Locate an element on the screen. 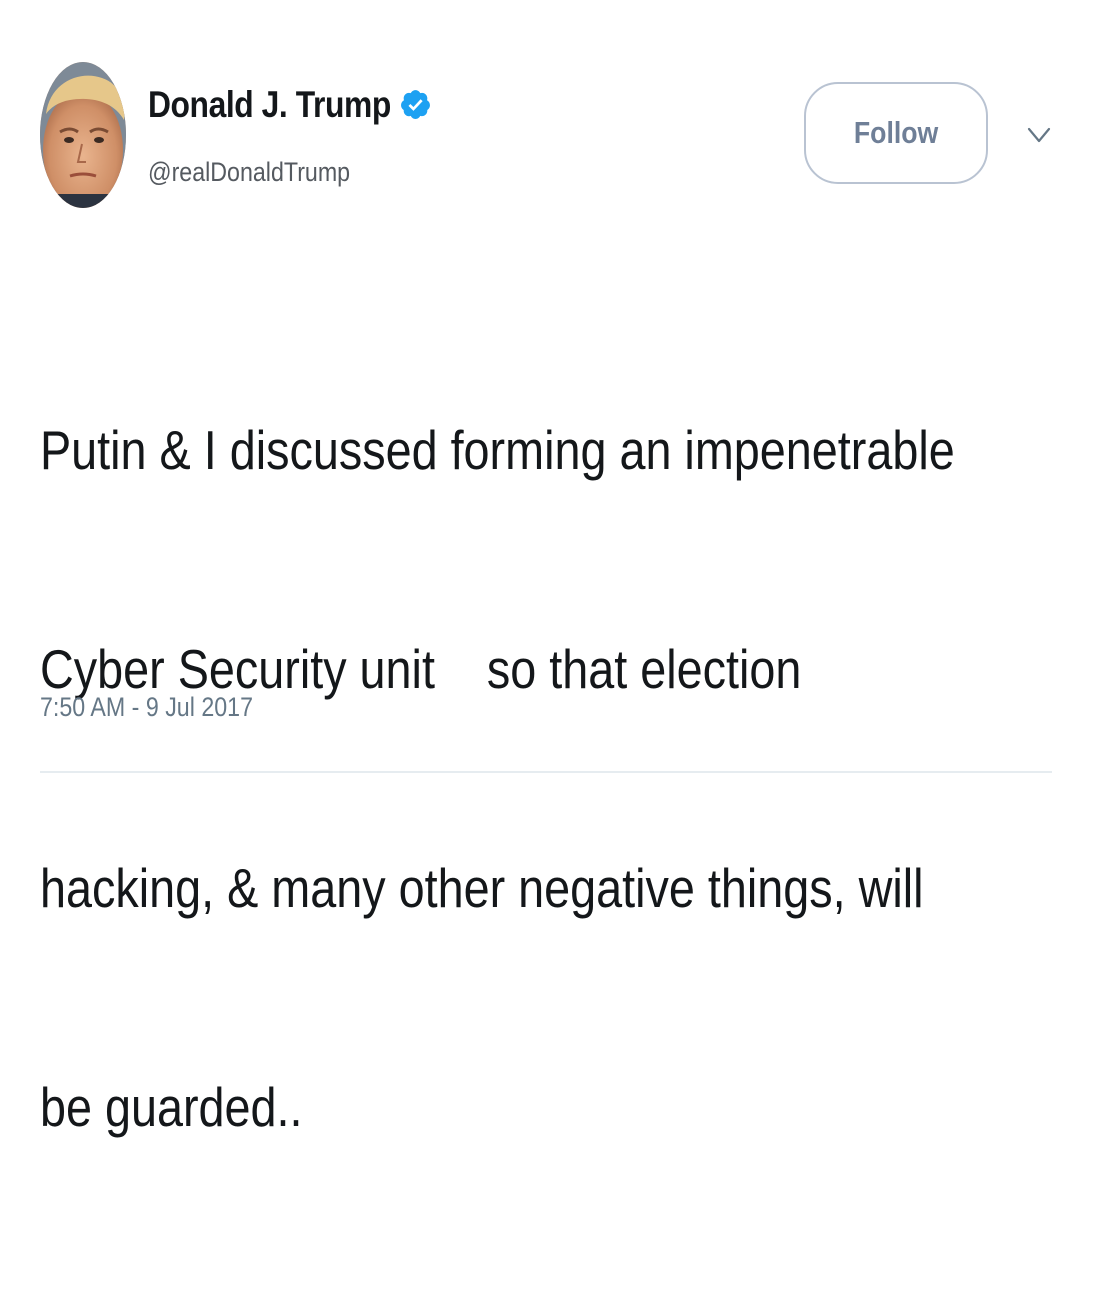 Image resolution: width=1100 pixels, height=1290 pixels. follow-button: Follow is located at coordinates (896, 133).